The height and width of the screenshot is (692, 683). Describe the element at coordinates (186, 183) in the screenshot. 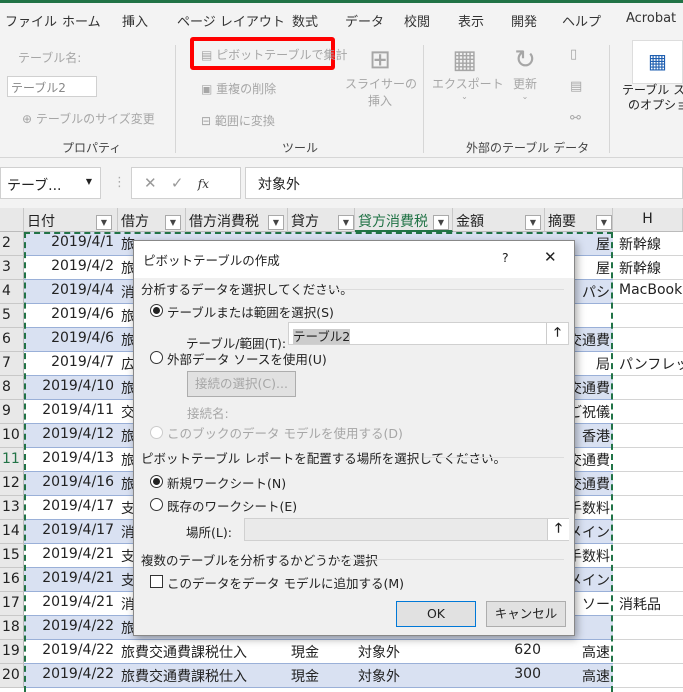

I see `formula-buttons: ✕ ✓ fx` at that location.